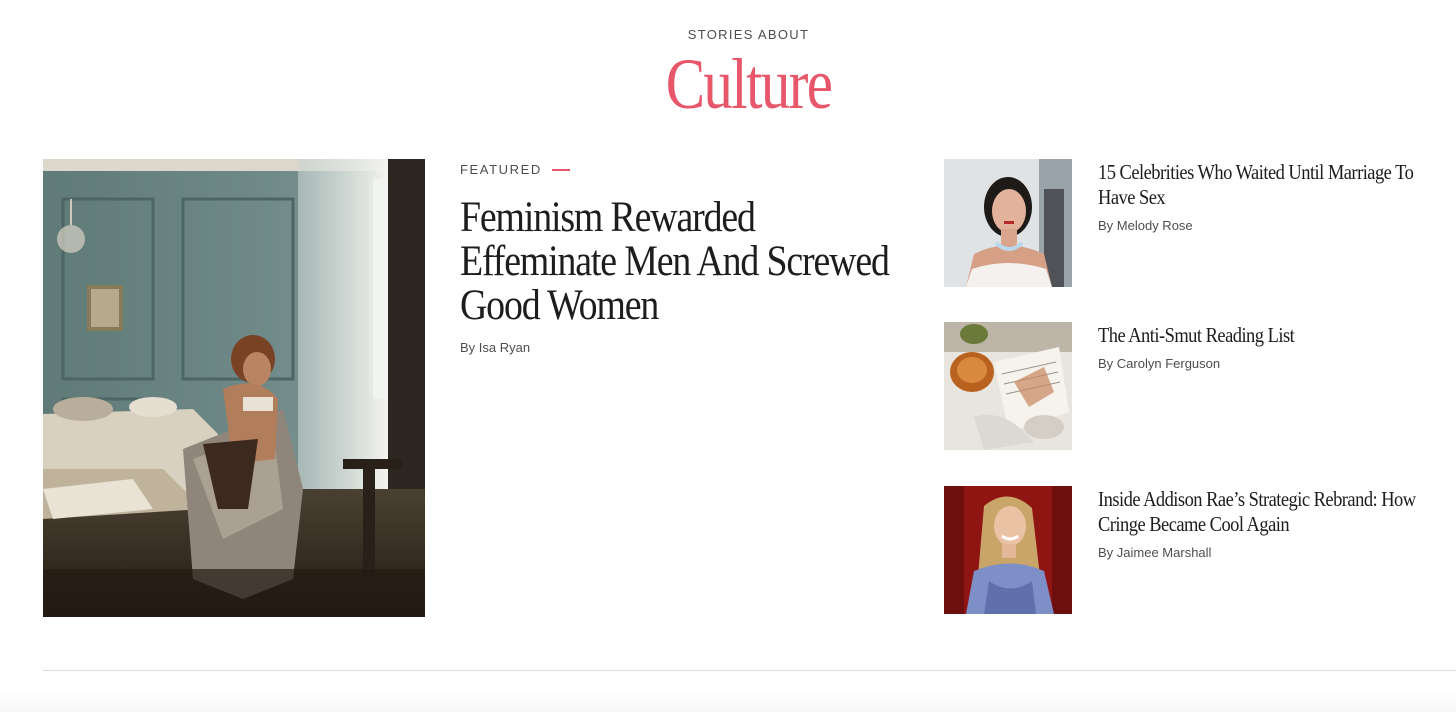 The height and width of the screenshot is (712, 1456). I want to click on addison-rae-photo, so click(1008, 550).